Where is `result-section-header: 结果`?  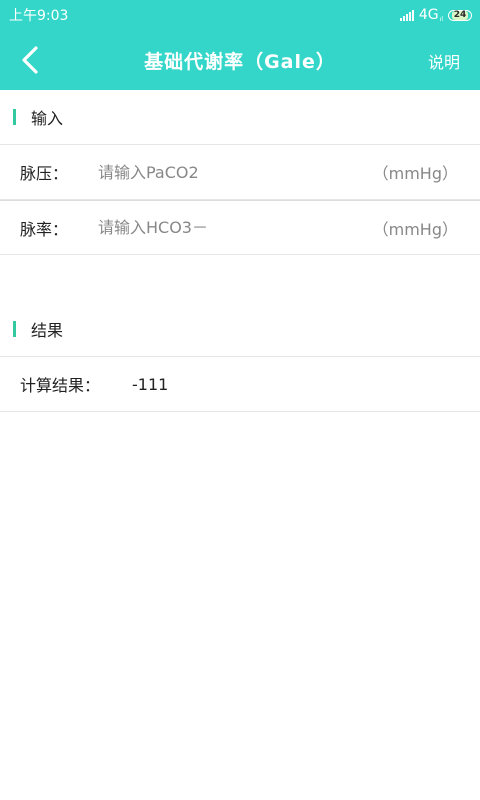
result-section-header: 结果 is located at coordinates (240, 329).